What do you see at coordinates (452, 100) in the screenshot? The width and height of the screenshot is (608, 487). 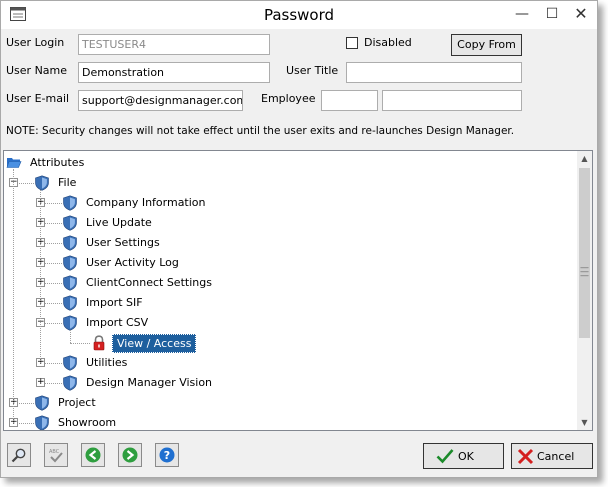 I see `employee-name-field` at bounding box center [452, 100].